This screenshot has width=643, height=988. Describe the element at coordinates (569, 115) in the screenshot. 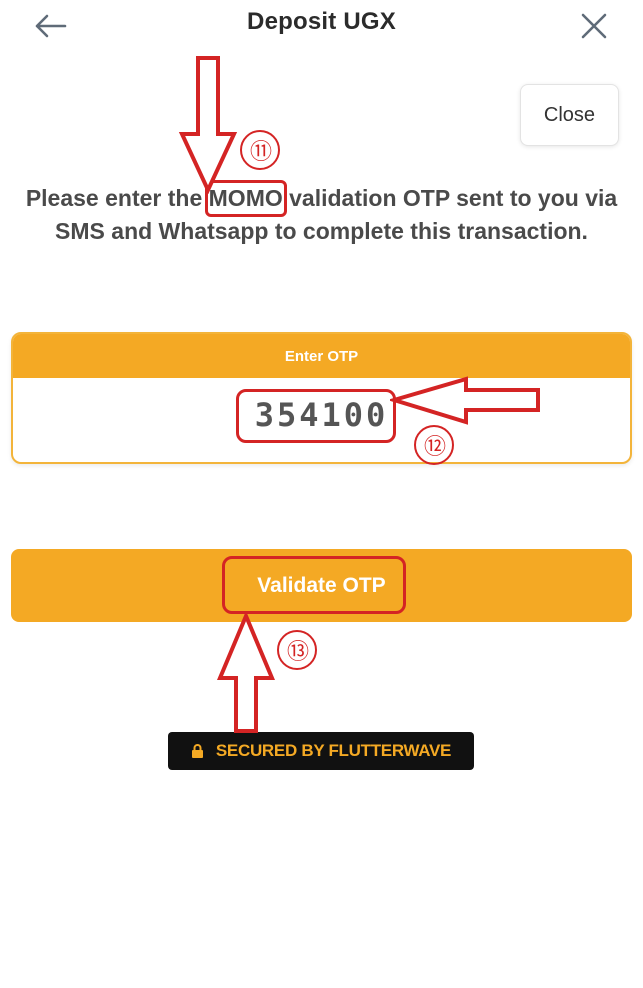

I see `close-button: Close` at that location.